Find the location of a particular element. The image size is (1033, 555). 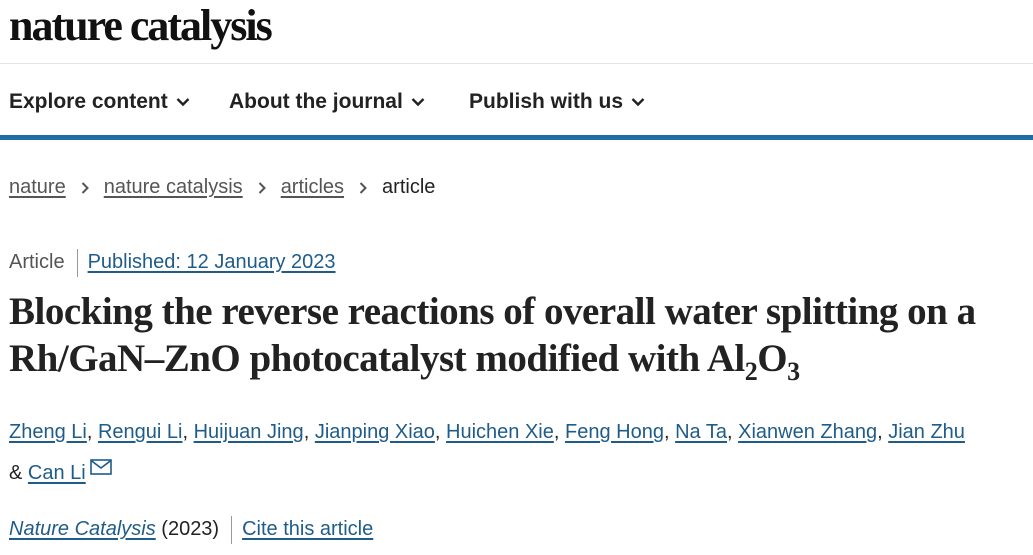

envelope-icon is located at coordinates (100, 467).